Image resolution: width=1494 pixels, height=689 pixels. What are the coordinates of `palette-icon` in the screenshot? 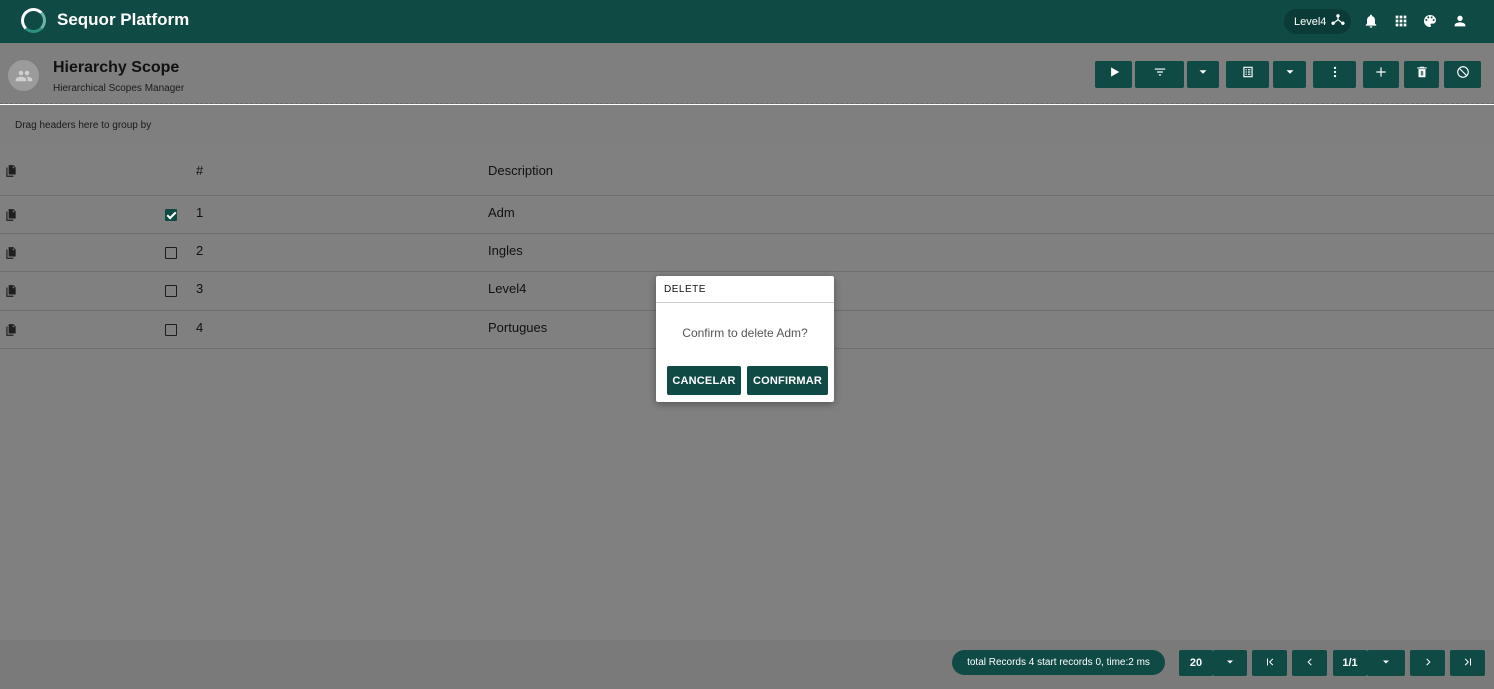 It's located at (1430, 21).